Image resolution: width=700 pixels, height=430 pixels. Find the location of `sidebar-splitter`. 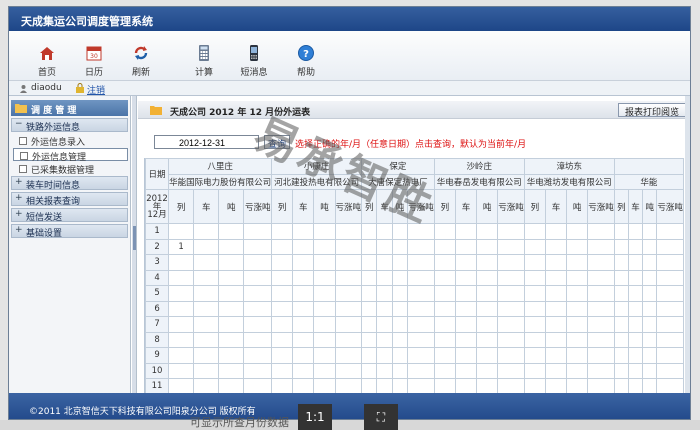

sidebar-splitter is located at coordinates (134, 244).